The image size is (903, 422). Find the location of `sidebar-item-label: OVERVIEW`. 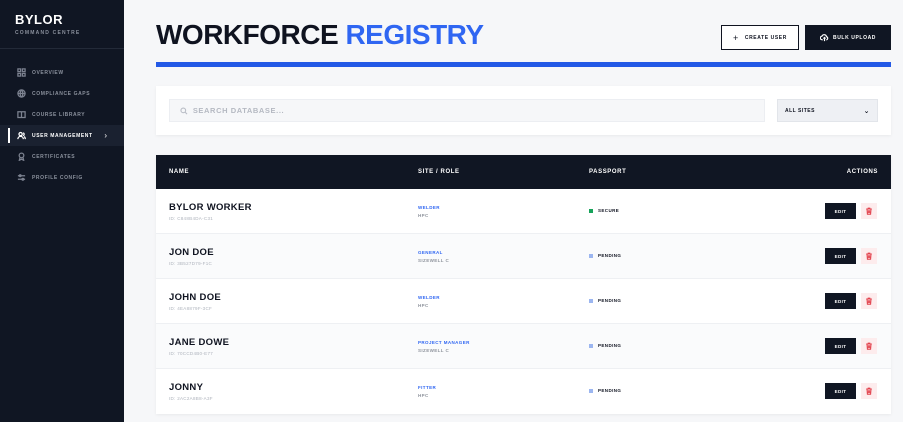

sidebar-item-label: OVERVIEW is located at coordinates (48, 72).